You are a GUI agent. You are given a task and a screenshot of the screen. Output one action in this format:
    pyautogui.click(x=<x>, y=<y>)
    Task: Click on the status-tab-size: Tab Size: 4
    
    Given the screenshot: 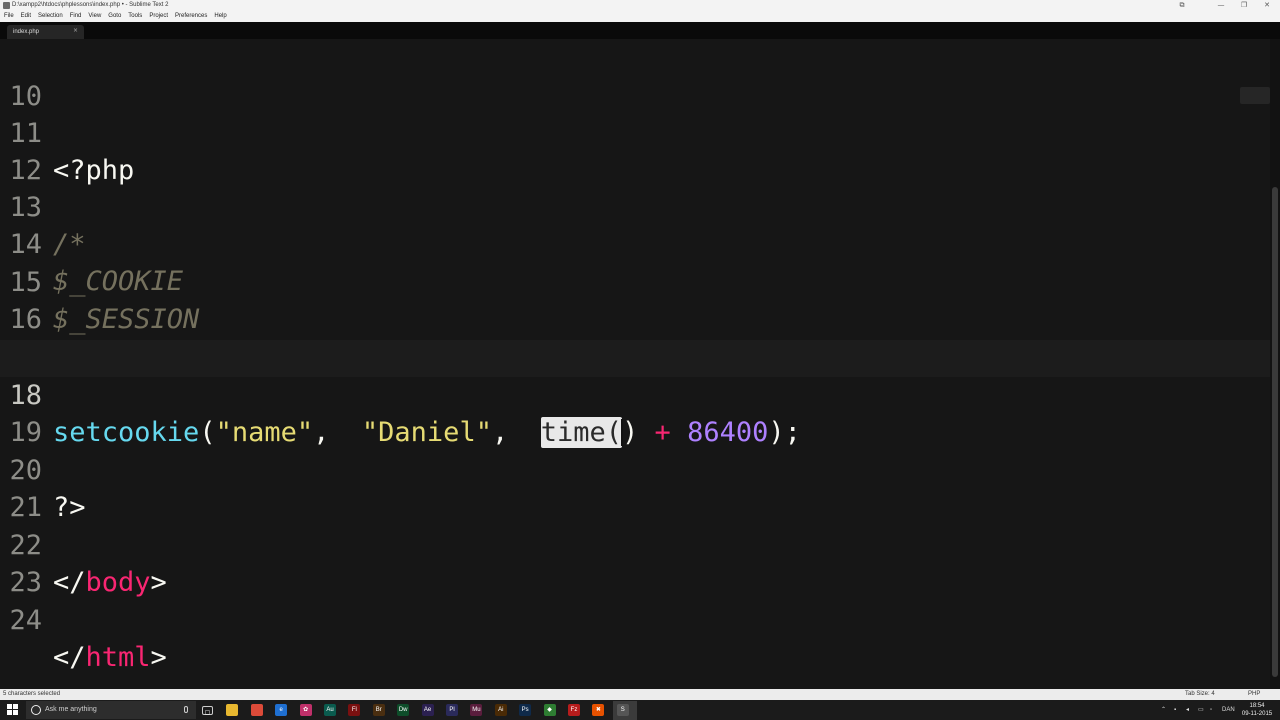 What is the action you would take?
    pyautogui.click(x=1200, y=694)
    